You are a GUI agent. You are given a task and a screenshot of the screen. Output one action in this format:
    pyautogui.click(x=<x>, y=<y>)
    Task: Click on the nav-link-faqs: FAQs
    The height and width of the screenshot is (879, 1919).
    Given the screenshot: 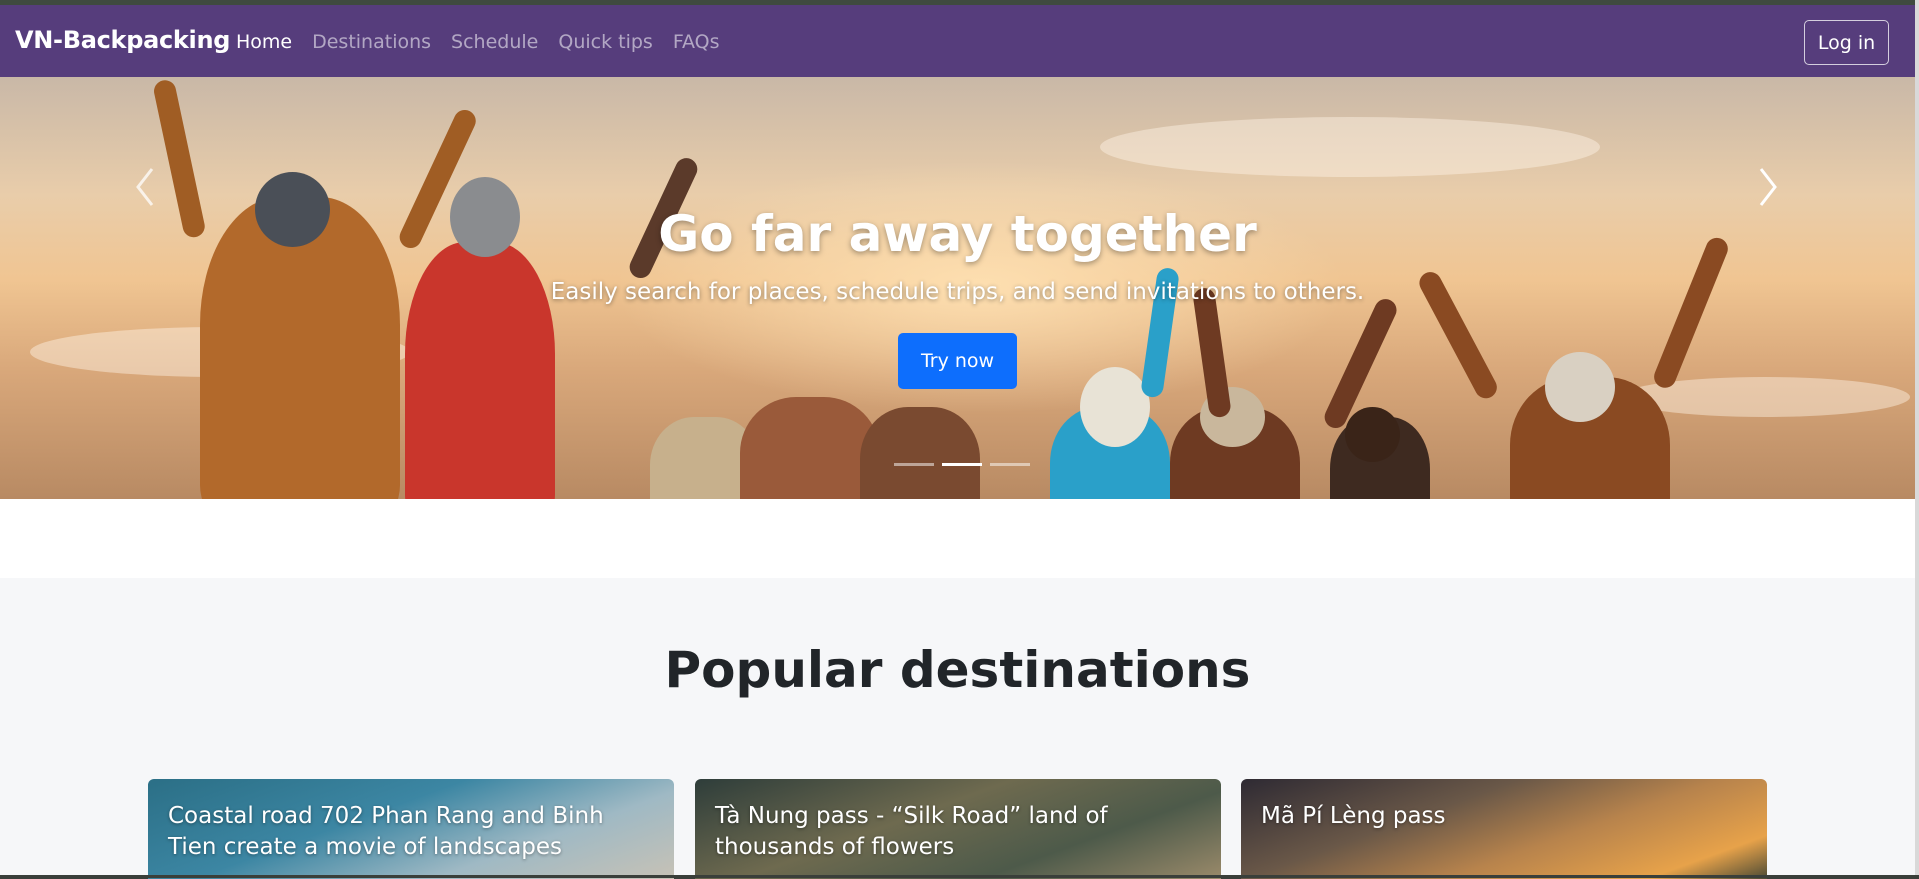 What is the action you would take?
    pyautogui.click(x=696, y=42)
    